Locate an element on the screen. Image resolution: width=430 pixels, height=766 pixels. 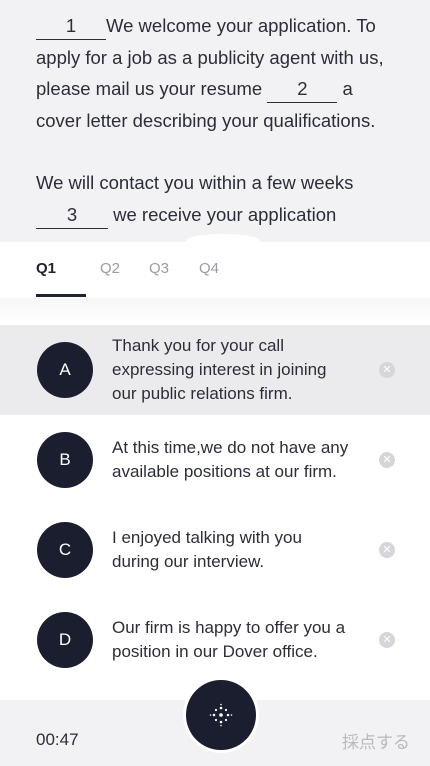
passage-text-4: we receive your application is located at coordinates (225, 214).